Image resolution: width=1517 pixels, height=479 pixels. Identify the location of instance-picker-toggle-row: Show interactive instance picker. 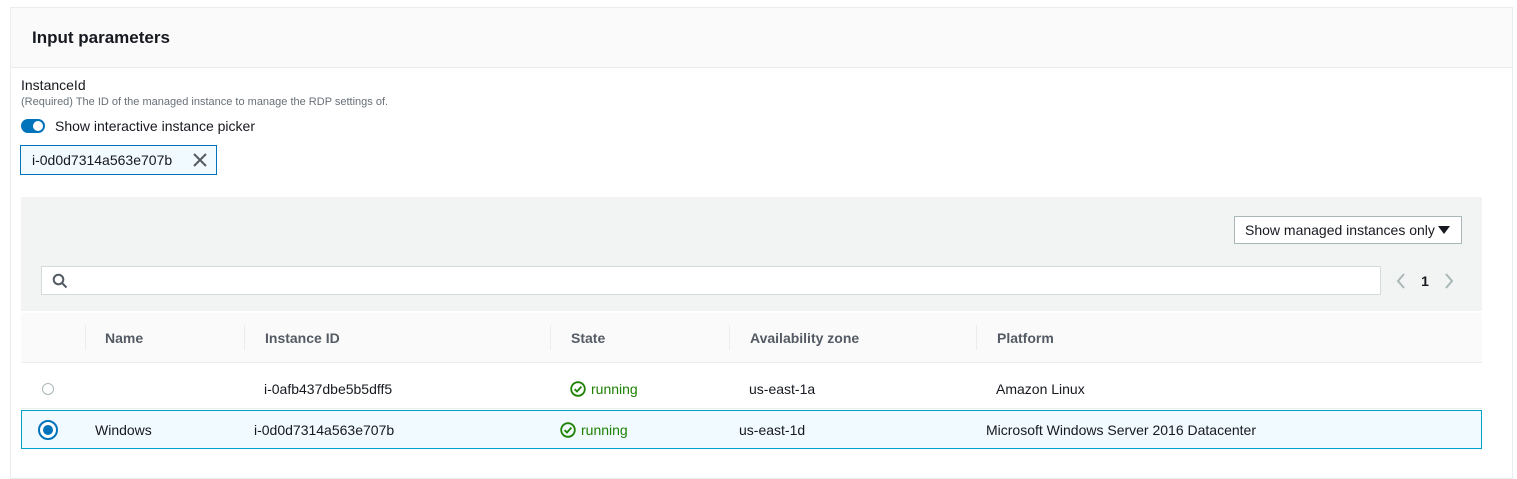
(138, 126).